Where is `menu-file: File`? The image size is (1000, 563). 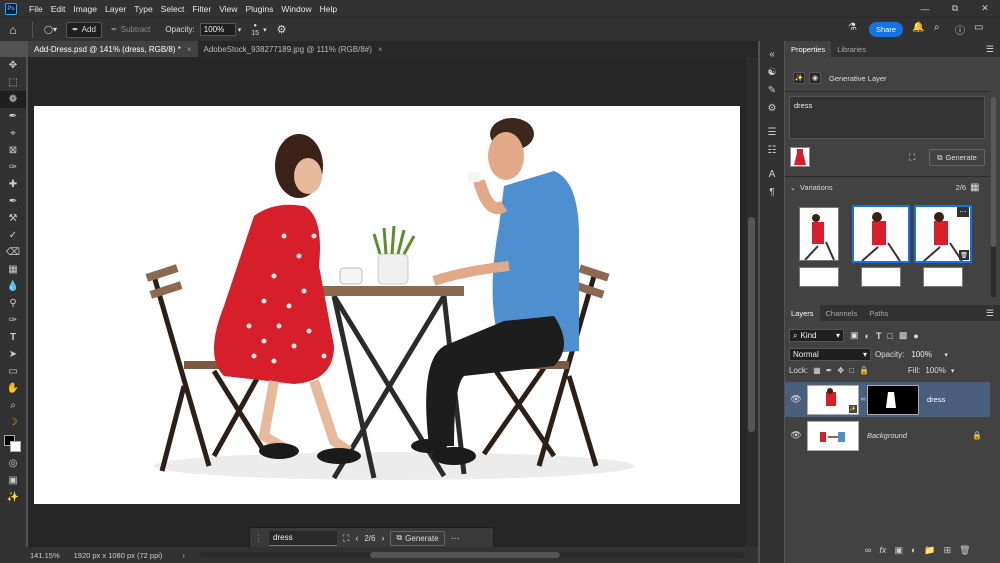
menu-file: File is located at coordinates (36, 9).